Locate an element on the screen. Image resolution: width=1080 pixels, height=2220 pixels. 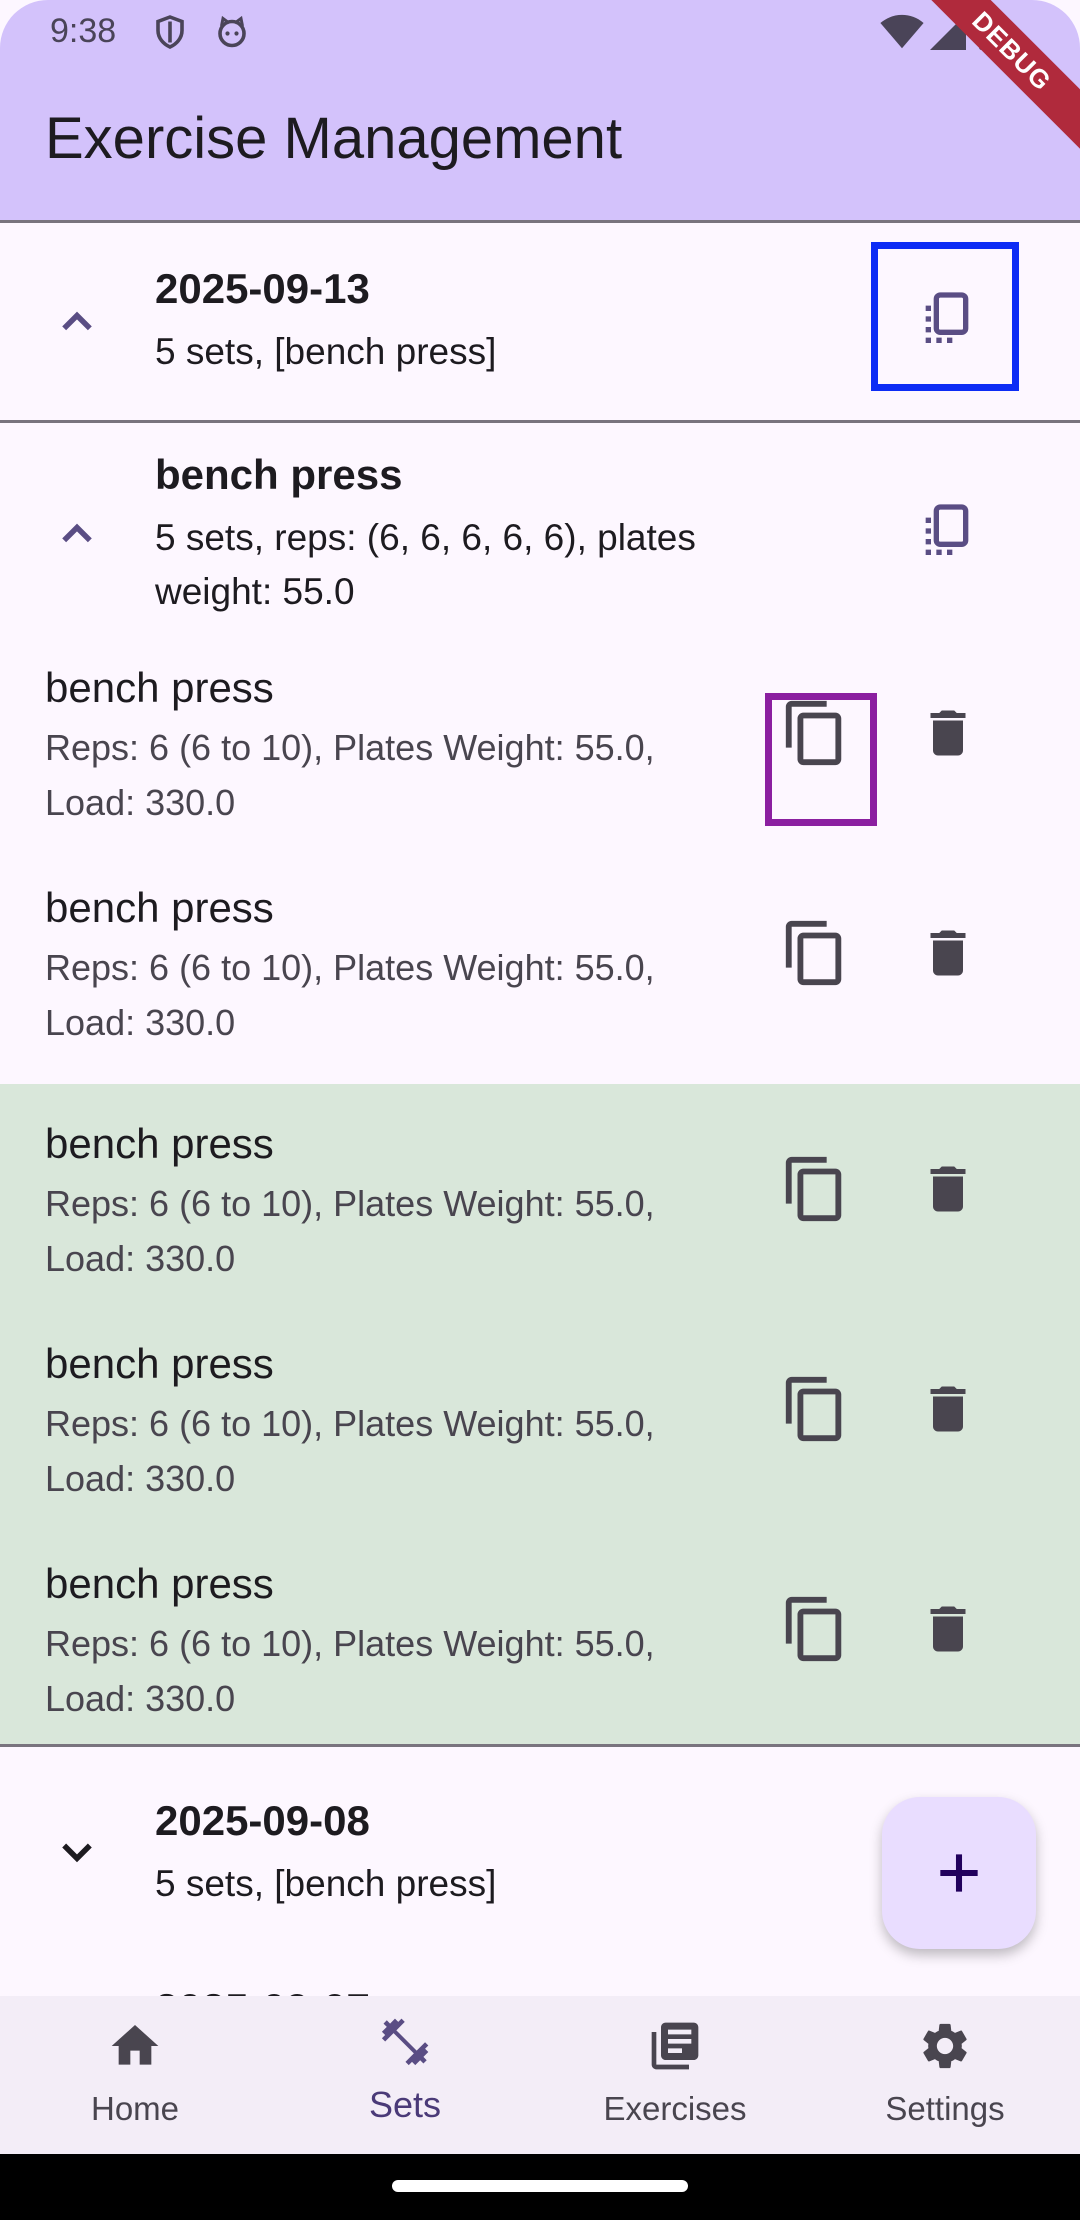
dumbbell-icon is located at coordinates (405, 2042).